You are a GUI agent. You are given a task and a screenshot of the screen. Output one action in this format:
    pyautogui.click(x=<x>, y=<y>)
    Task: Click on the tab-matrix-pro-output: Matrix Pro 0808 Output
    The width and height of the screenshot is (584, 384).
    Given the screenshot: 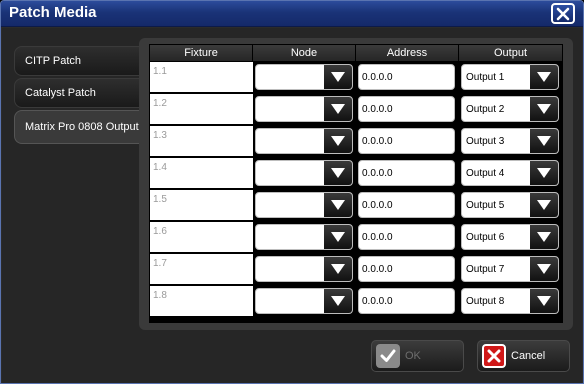 What is the action you would take?
    pyautogui.click(x=78, y=127)
    